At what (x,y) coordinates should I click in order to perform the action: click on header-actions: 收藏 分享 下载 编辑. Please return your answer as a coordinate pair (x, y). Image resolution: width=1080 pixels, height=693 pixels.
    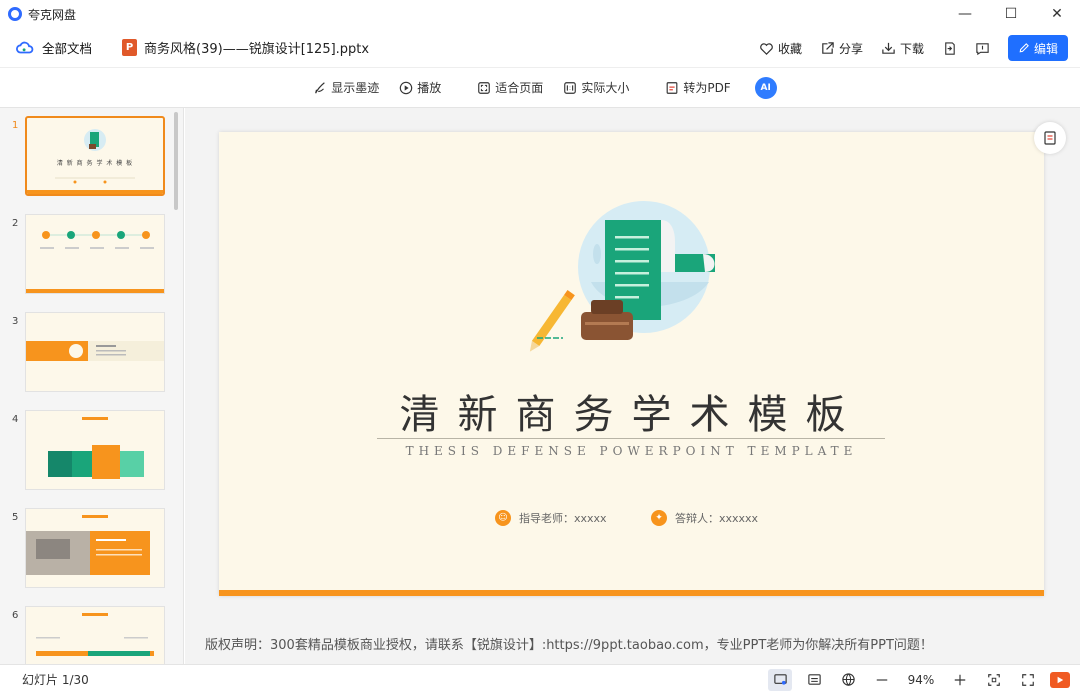
    Looking at the image, I should click on (913, 48).